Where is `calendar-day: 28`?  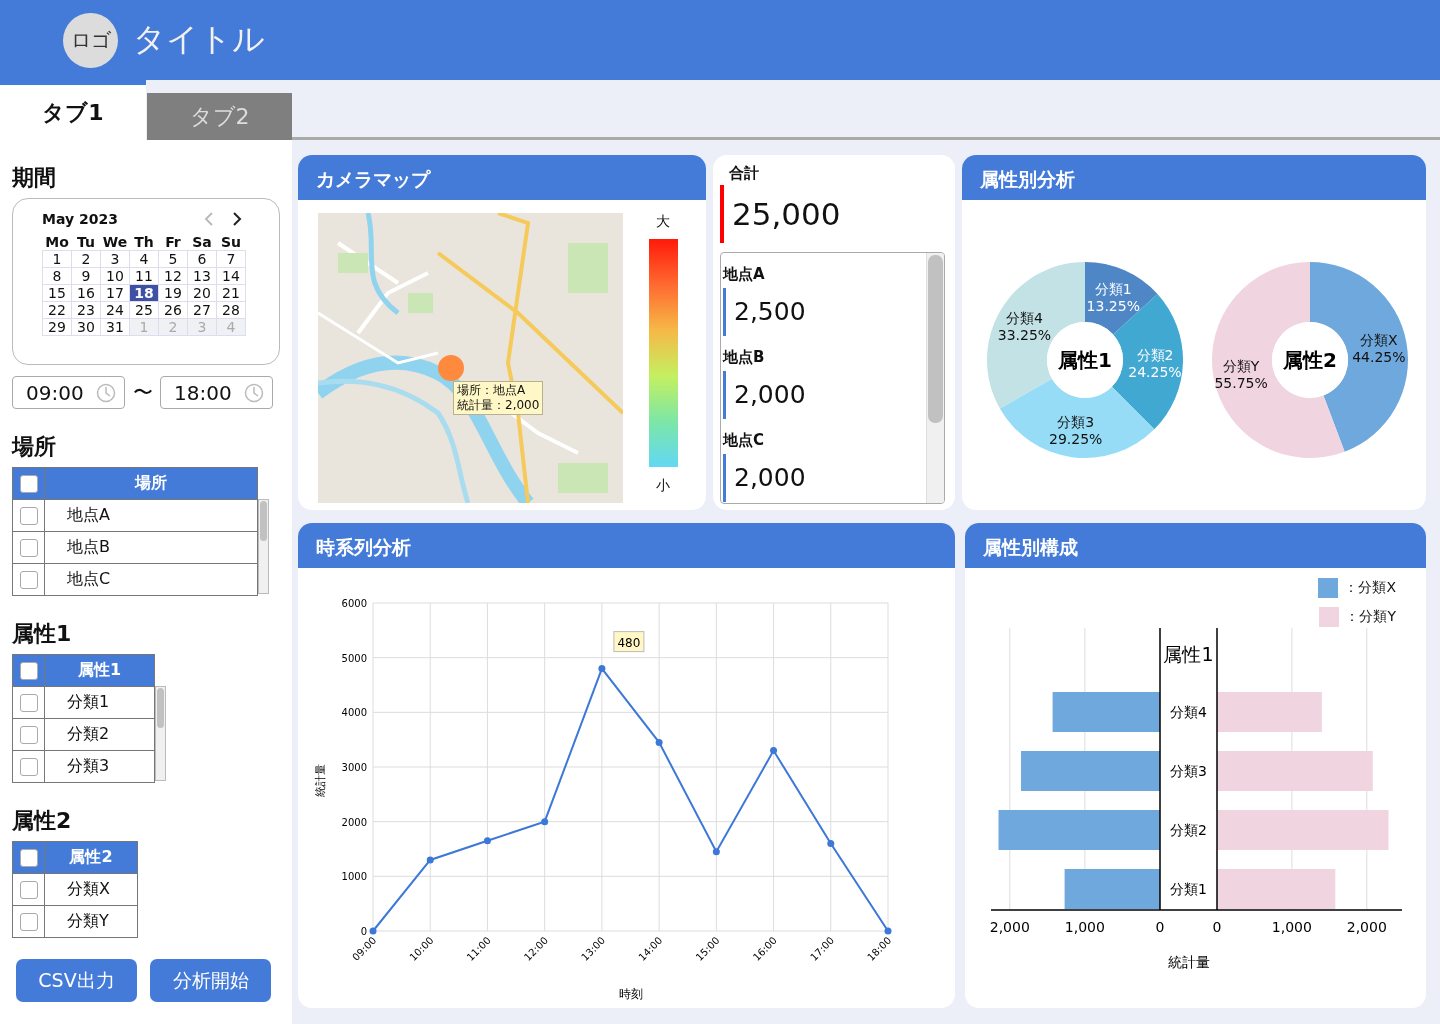
calendar-day: 28 is located at coordinates (231, 310).